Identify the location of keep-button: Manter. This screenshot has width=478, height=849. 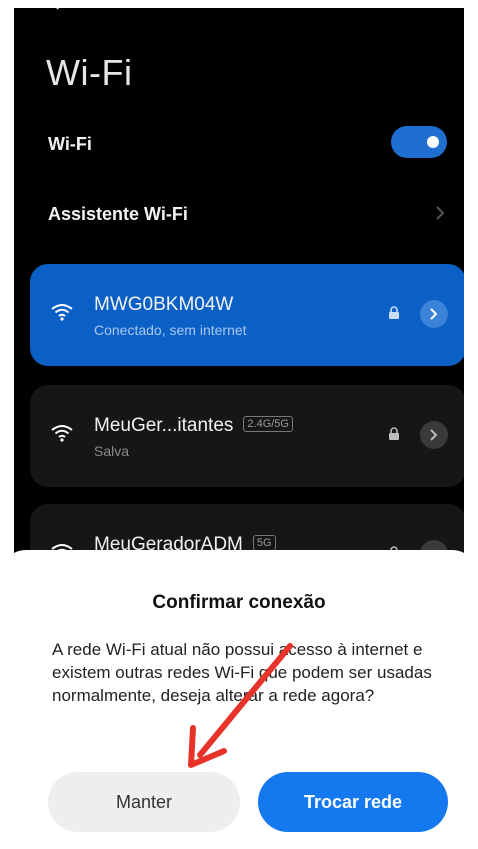
(144, 802).